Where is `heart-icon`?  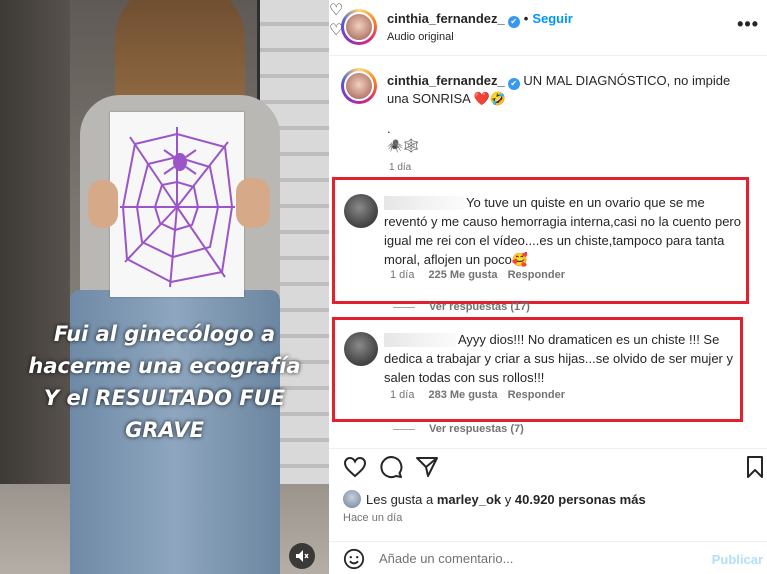 heart-icon is located at coordinates (355, 467).